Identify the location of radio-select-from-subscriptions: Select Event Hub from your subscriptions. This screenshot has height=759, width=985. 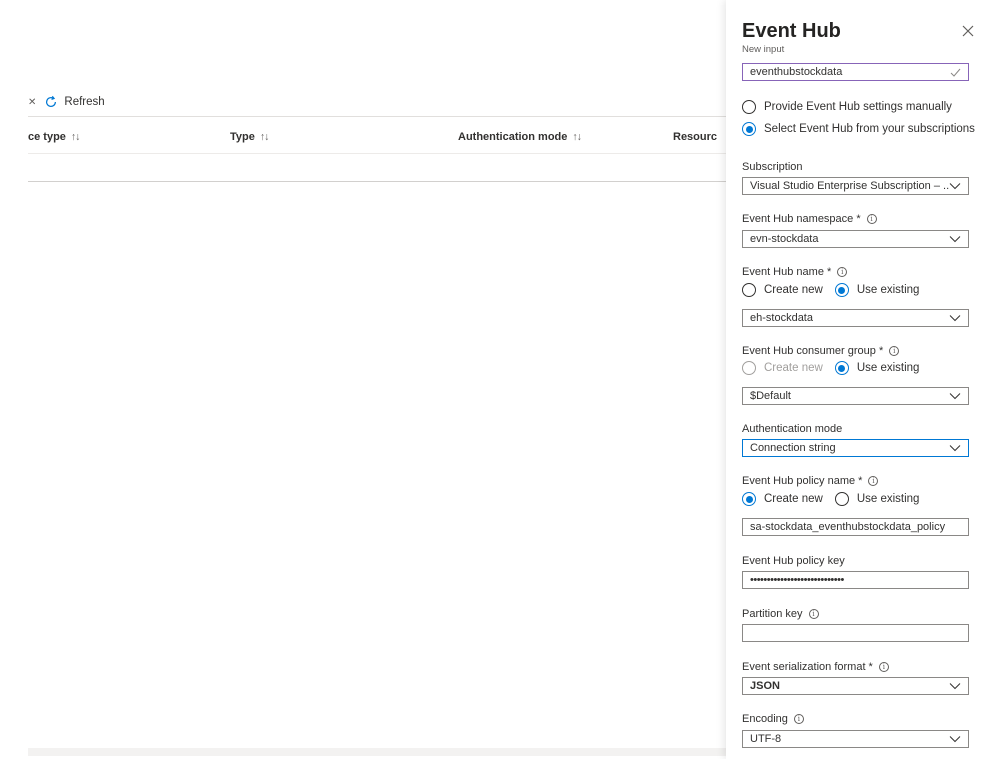
(858, 129).